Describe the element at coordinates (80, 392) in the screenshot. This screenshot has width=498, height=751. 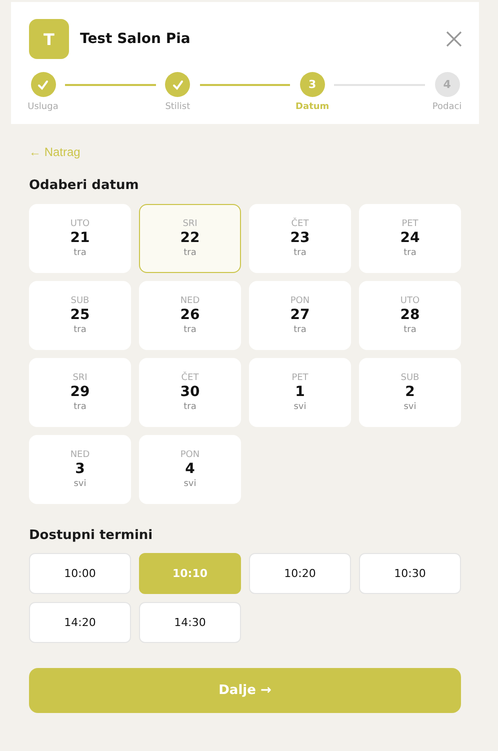
I see `date-card: SRI 29 tra` at that location.